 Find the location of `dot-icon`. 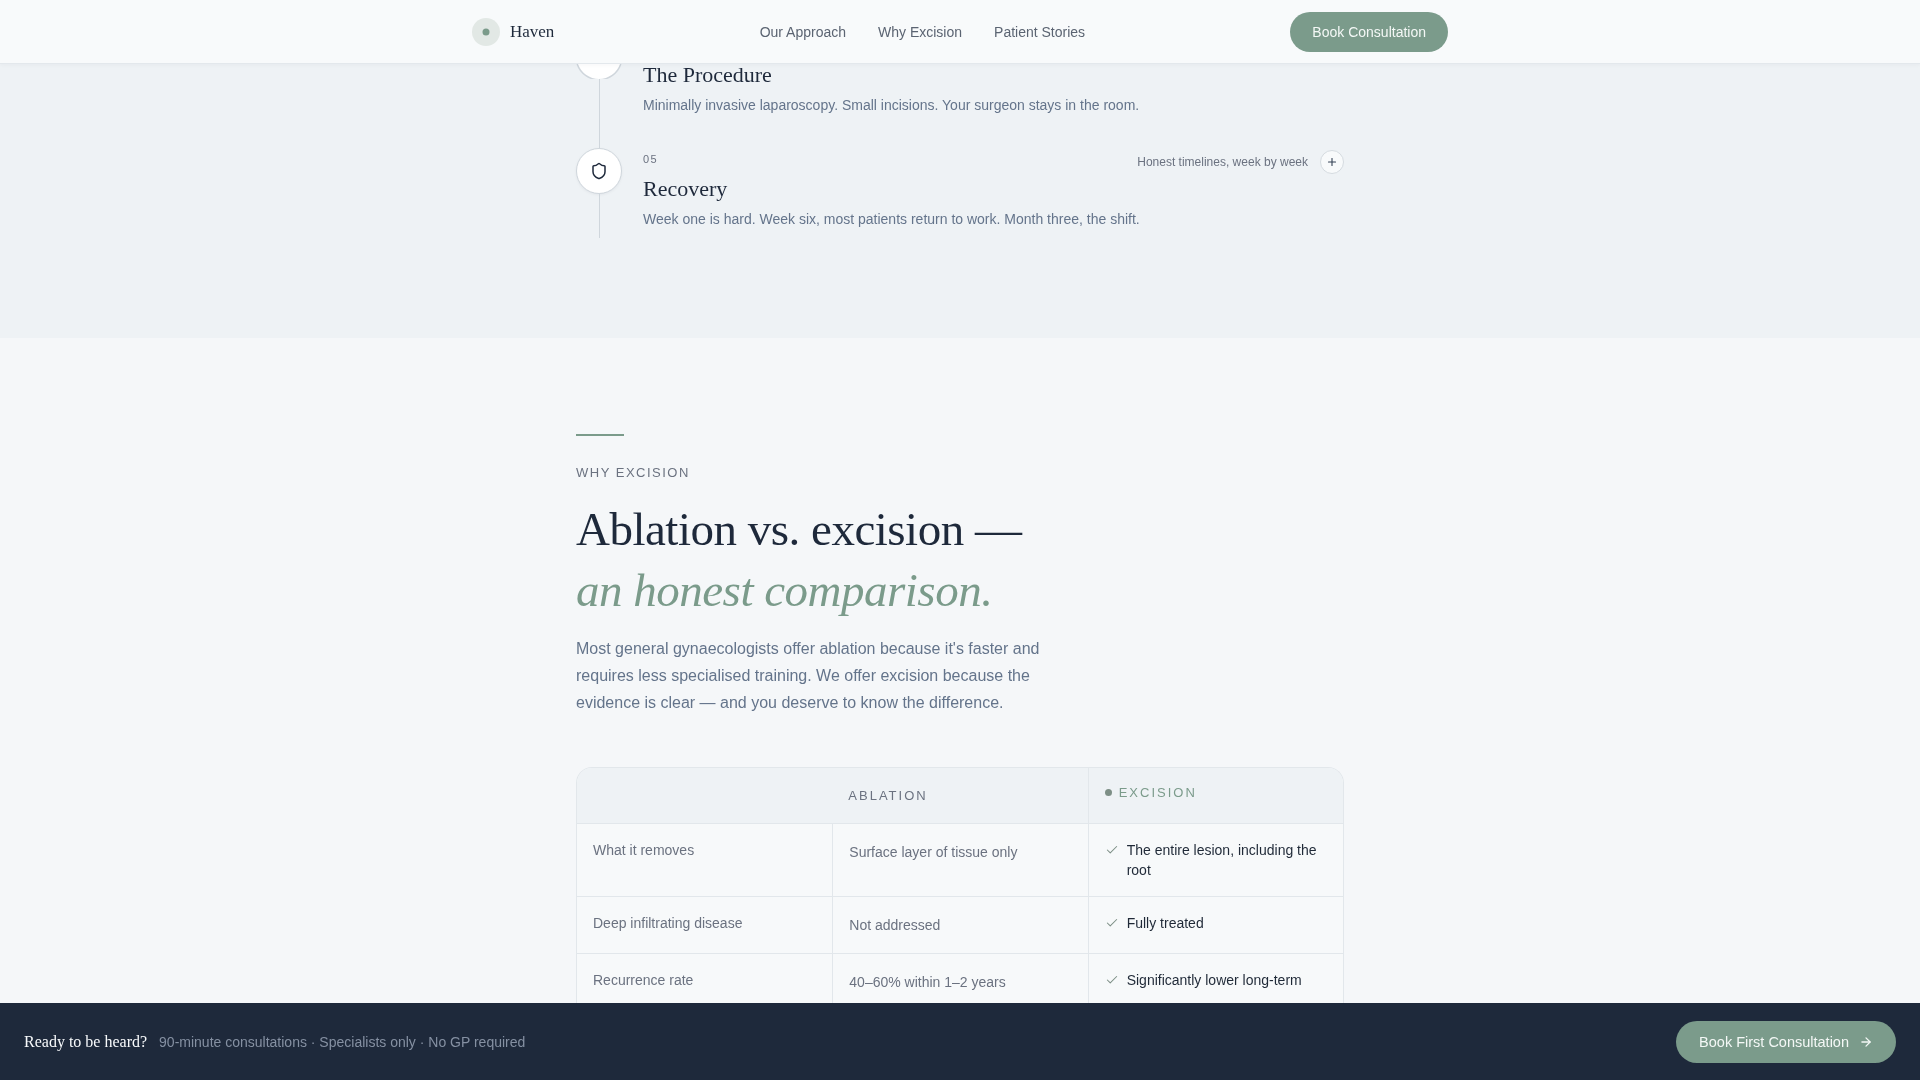

dot-icon is located at coordinates (1108, 793).